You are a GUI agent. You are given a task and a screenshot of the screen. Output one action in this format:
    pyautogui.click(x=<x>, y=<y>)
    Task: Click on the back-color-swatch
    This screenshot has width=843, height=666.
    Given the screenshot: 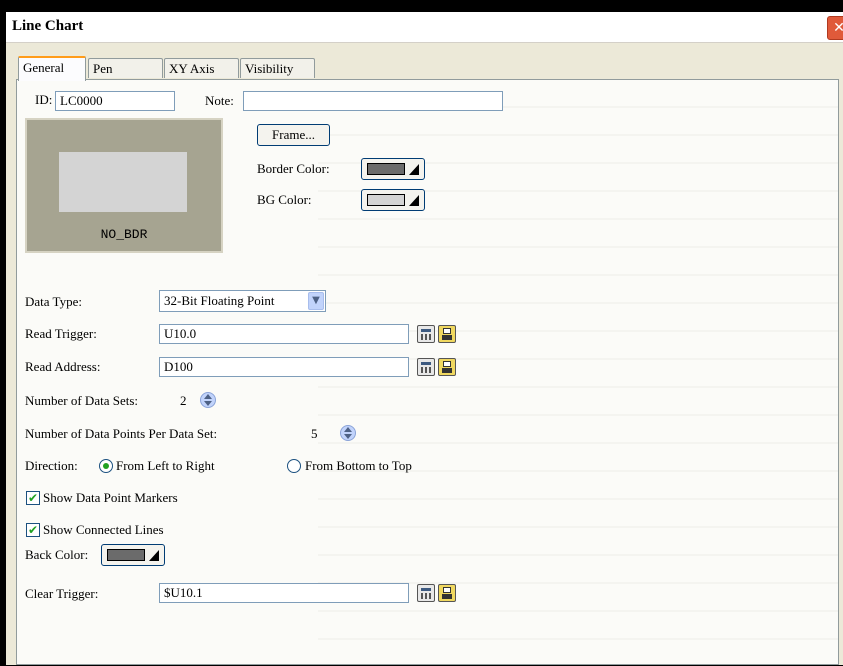 What is the action you would take?
    pyautogui.click(x=126, y=555)
    